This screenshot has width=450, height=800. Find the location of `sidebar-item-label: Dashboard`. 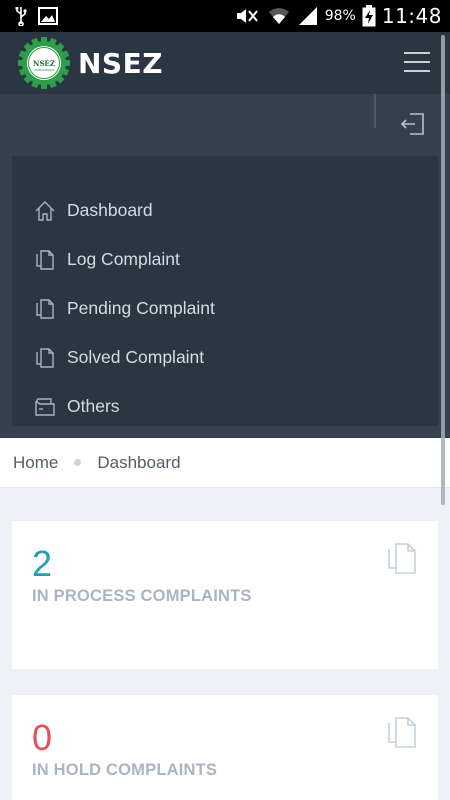

sidebar-item-label: Dashboard is located at coordinates (110, 210).